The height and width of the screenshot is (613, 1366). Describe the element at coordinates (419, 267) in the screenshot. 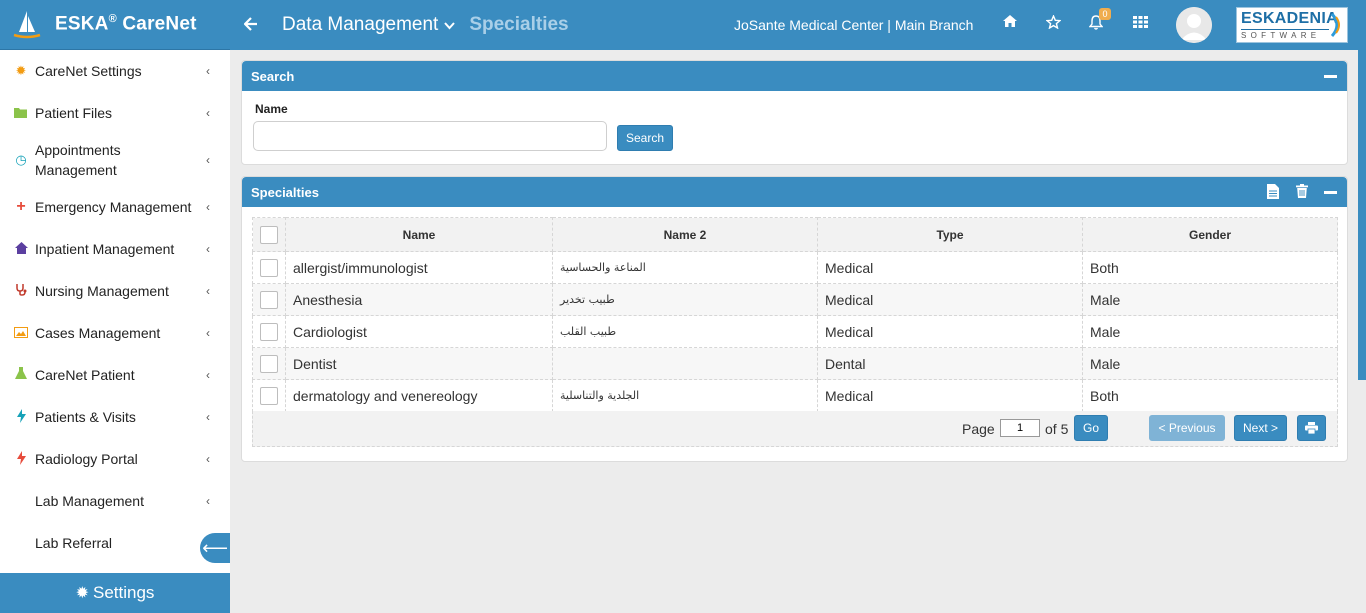

I see `cell-name: allergist/immunologist` at that location.